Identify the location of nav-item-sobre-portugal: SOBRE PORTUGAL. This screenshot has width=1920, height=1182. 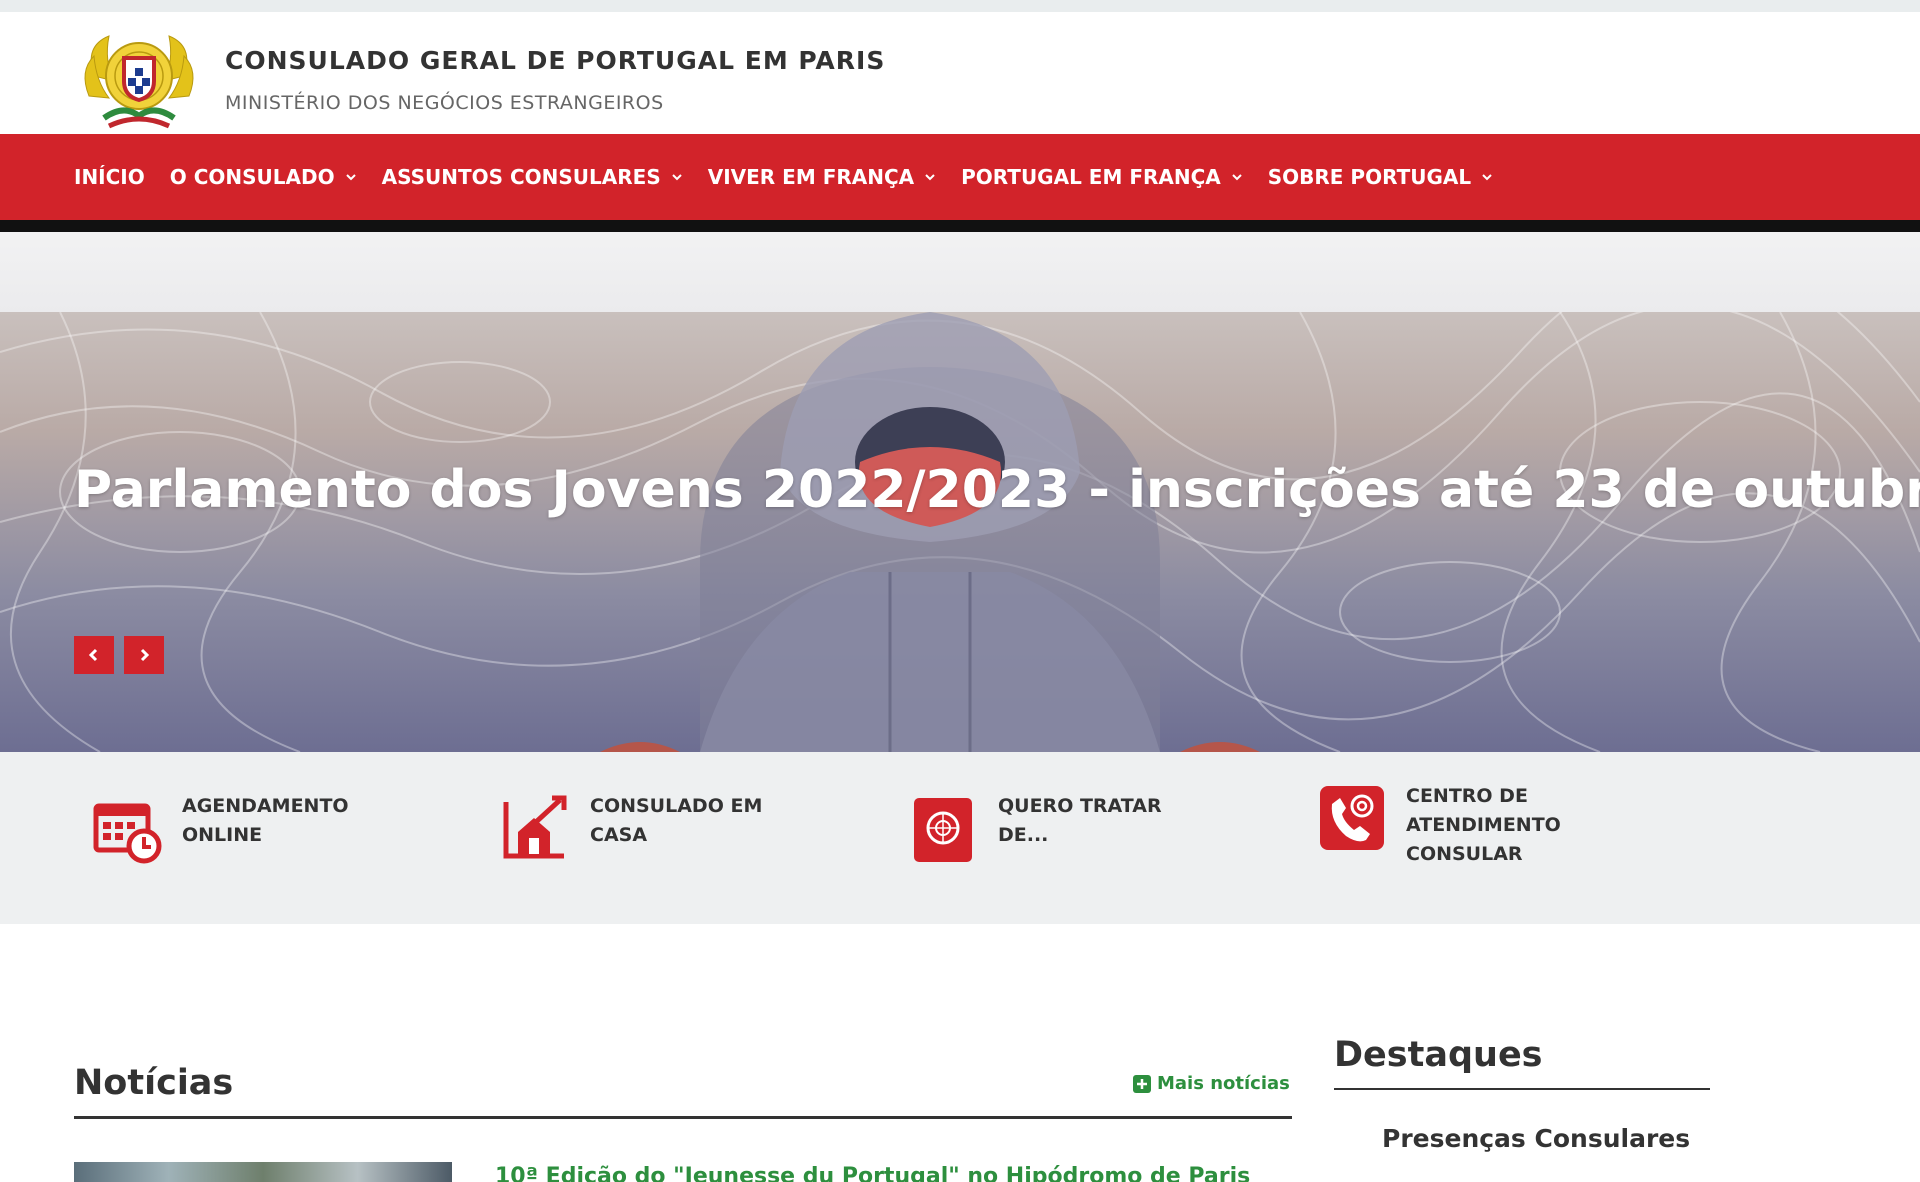
(1380, 177).